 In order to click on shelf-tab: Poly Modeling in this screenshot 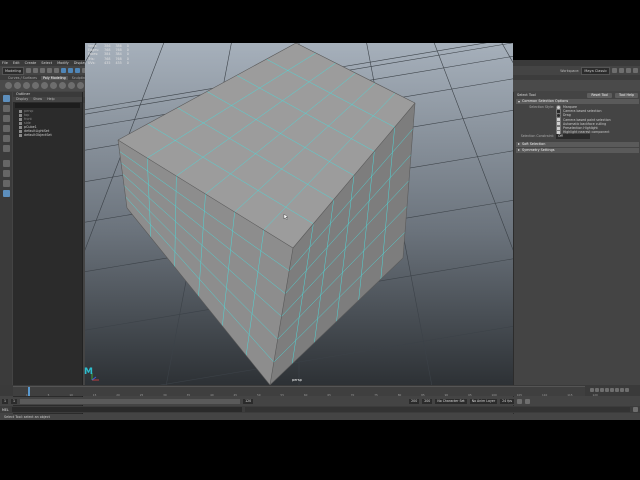, I will do `click(54, 77)`.